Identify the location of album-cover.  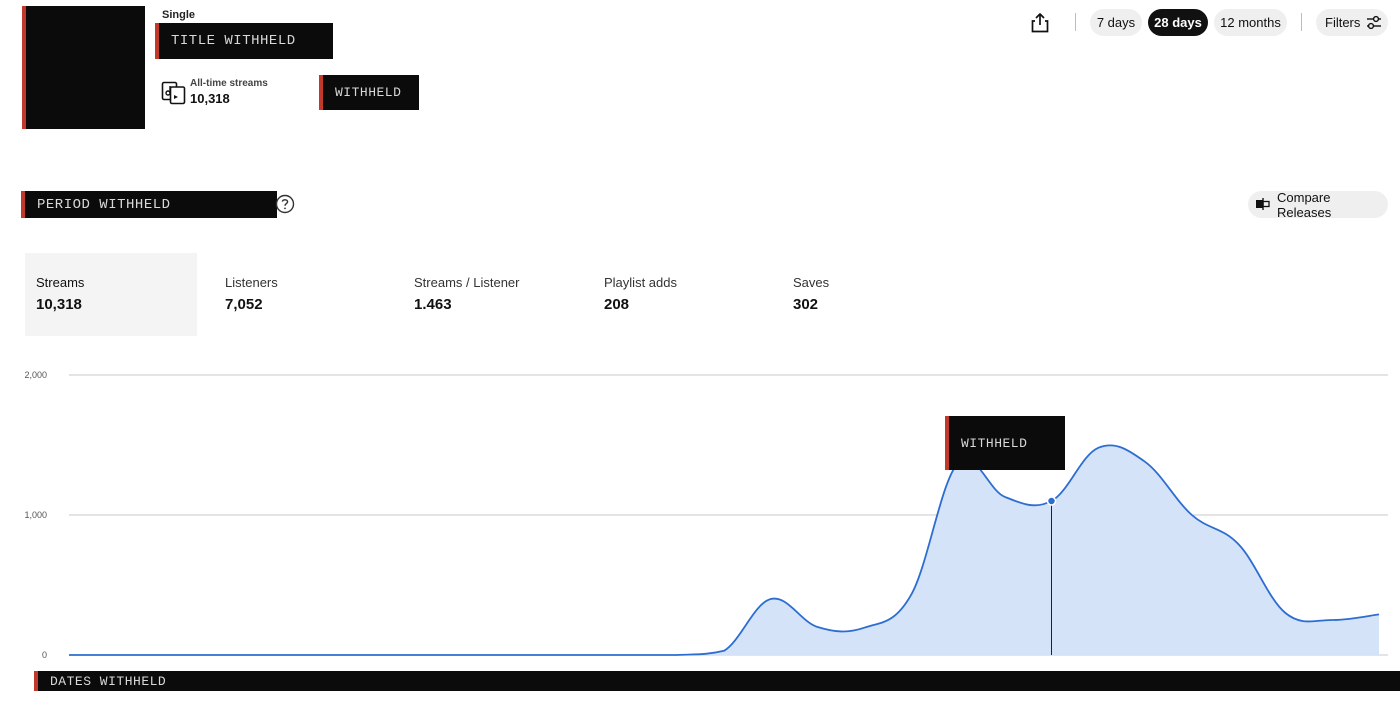
(83, 67).